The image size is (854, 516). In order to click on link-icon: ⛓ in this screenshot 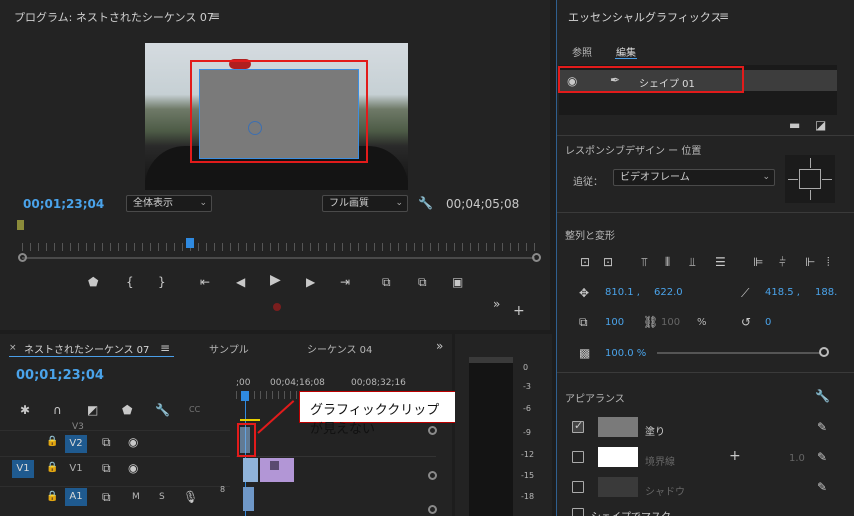, I will do `click(650, 322)`.